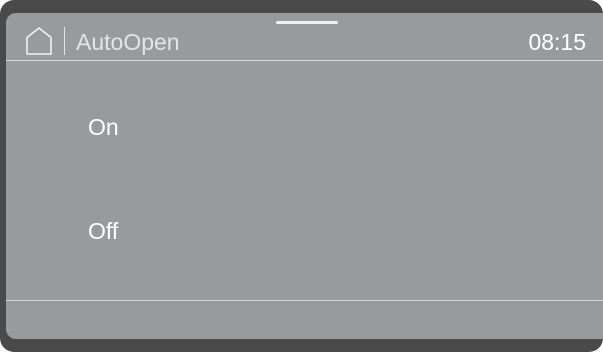 Image resolution: width=603 pixels, height=352 pixels. I want to click on footer-divider, so click(304, 300).